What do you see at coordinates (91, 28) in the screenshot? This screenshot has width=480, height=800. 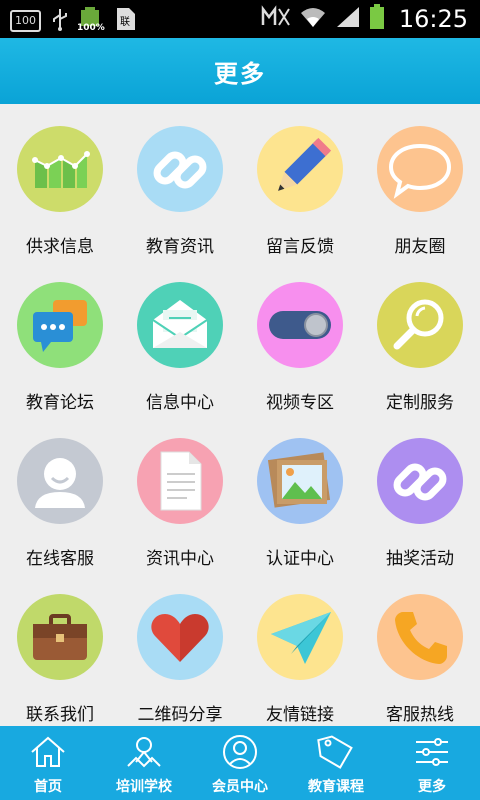 I see `battery-percent: 100%` at bounding box center [91, 28].